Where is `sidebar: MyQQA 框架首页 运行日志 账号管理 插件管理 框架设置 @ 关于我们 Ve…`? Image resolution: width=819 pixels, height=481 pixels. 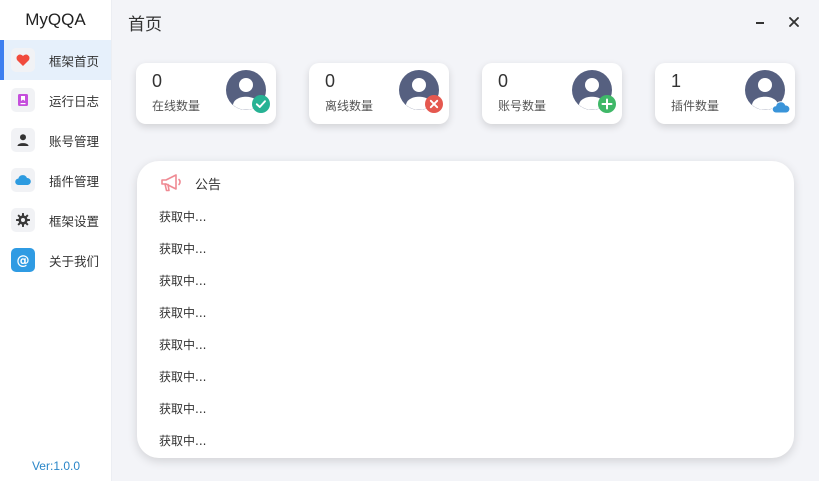 sidebar: MyQQA 框架首页 运行日志 账号管理 插件管理 框架设置 @ 关于我们 Ve… is located at coordinates (56, 240).